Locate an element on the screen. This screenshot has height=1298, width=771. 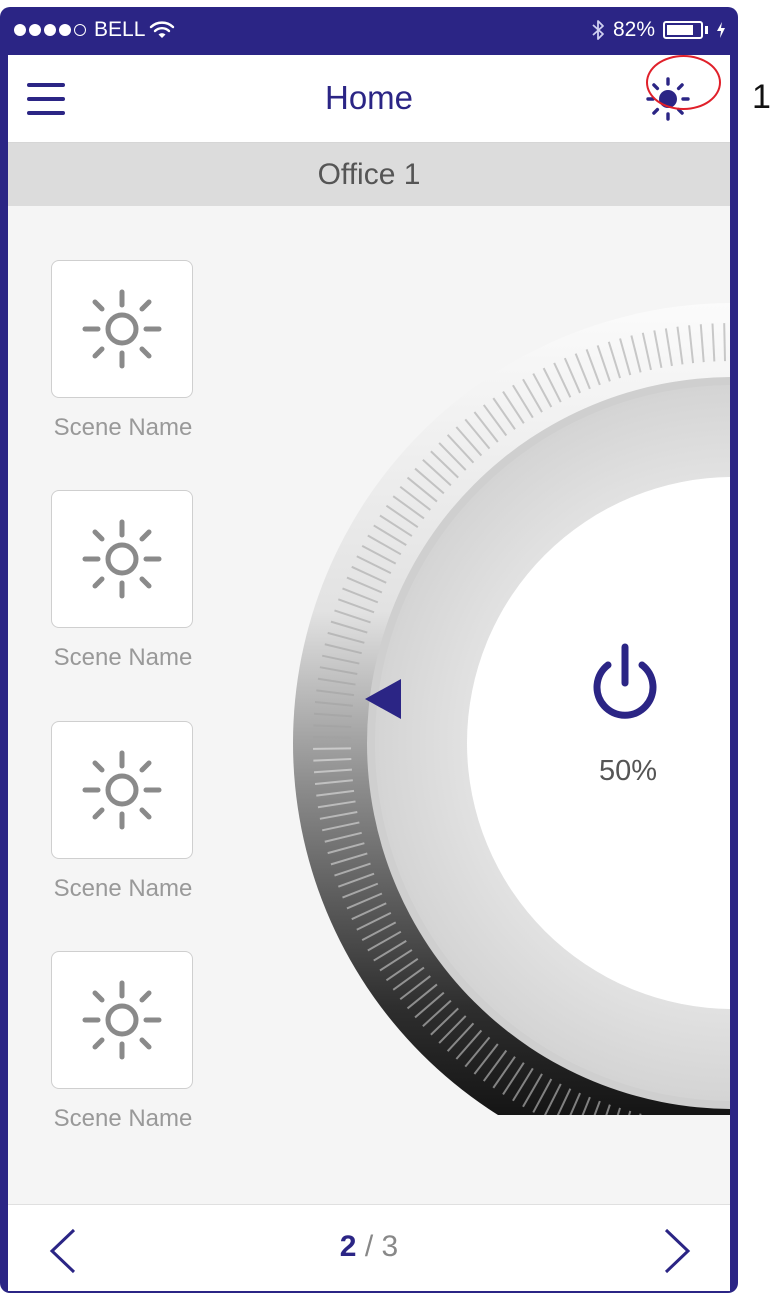
nav-bar: Home is located at coordinates (369, 99).